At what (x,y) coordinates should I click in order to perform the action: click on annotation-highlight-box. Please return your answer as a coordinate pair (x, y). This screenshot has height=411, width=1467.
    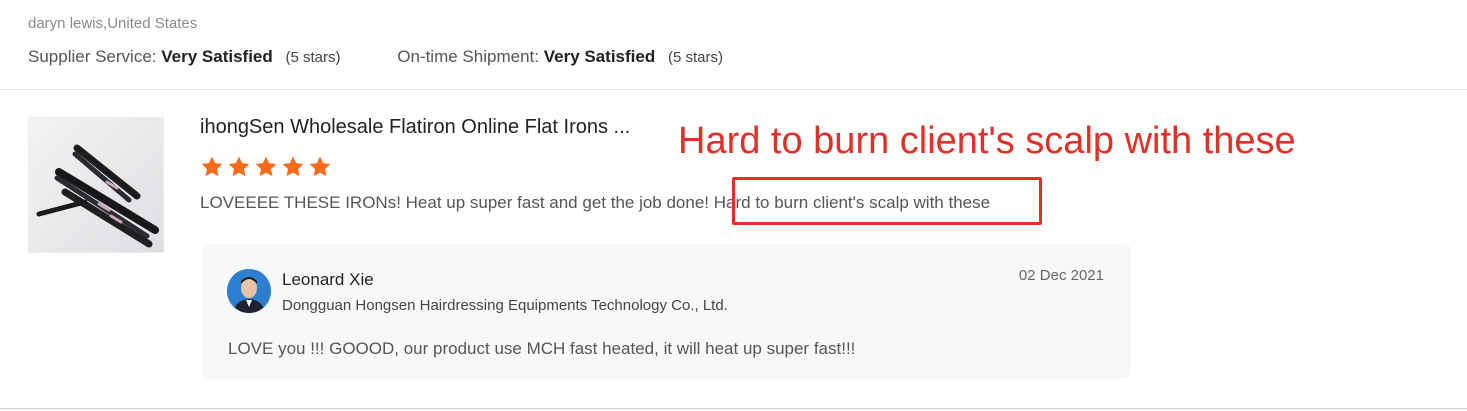
    Looking at the image, I should click on (887, 201).